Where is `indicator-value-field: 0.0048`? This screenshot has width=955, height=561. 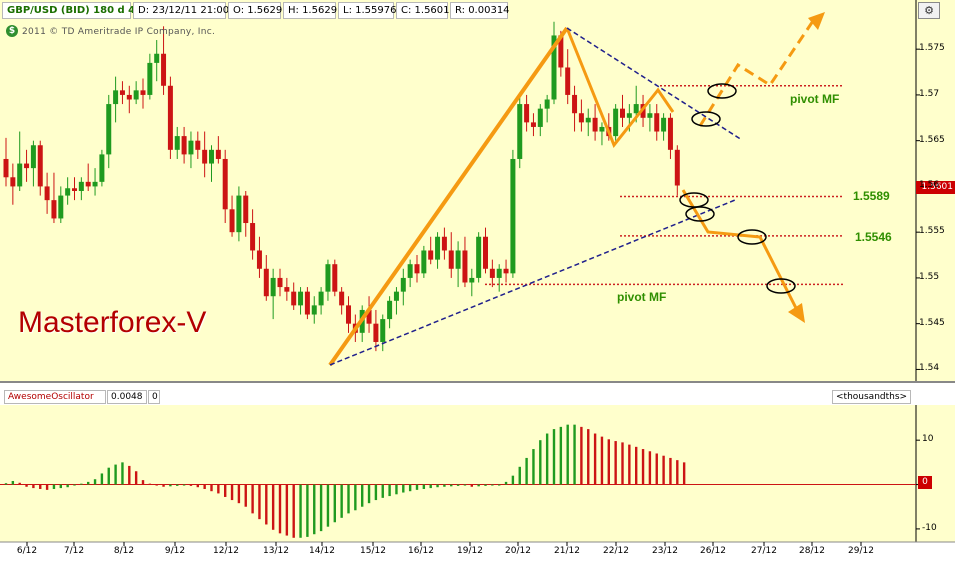
indicator-value-field: 0.0048 is located at coordinates (127, 397).